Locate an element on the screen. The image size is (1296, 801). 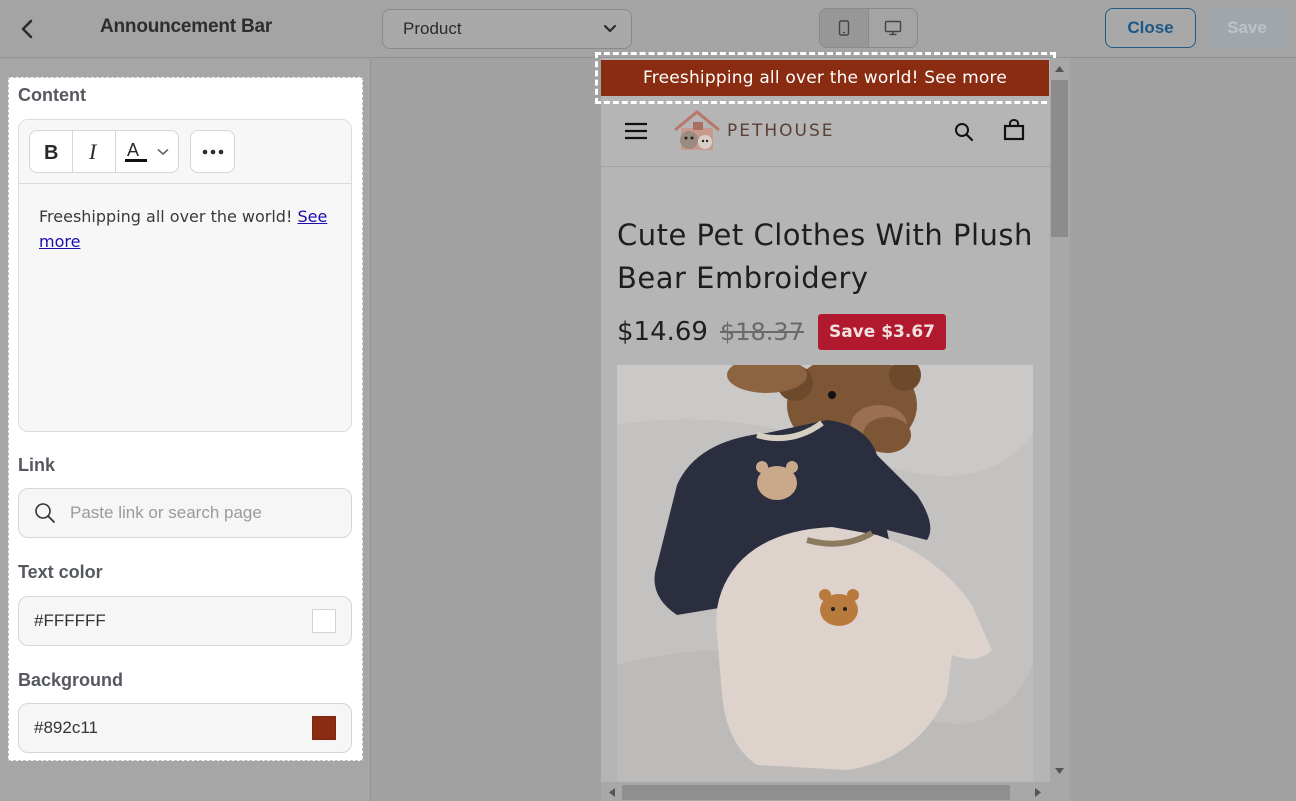
device-toggle is located at coordinates (868, 28).